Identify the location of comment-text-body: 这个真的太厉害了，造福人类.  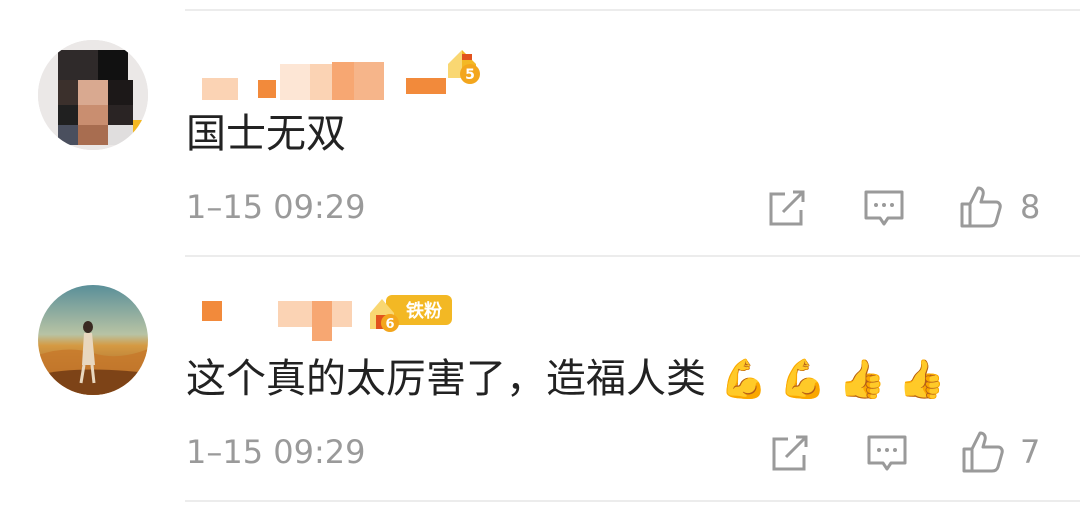
(446, 379).